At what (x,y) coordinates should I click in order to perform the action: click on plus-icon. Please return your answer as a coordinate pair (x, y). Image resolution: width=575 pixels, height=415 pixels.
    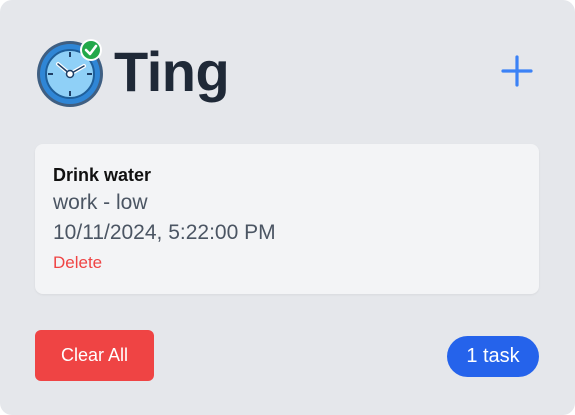
    Looking at the image, I should click on (517, 73).